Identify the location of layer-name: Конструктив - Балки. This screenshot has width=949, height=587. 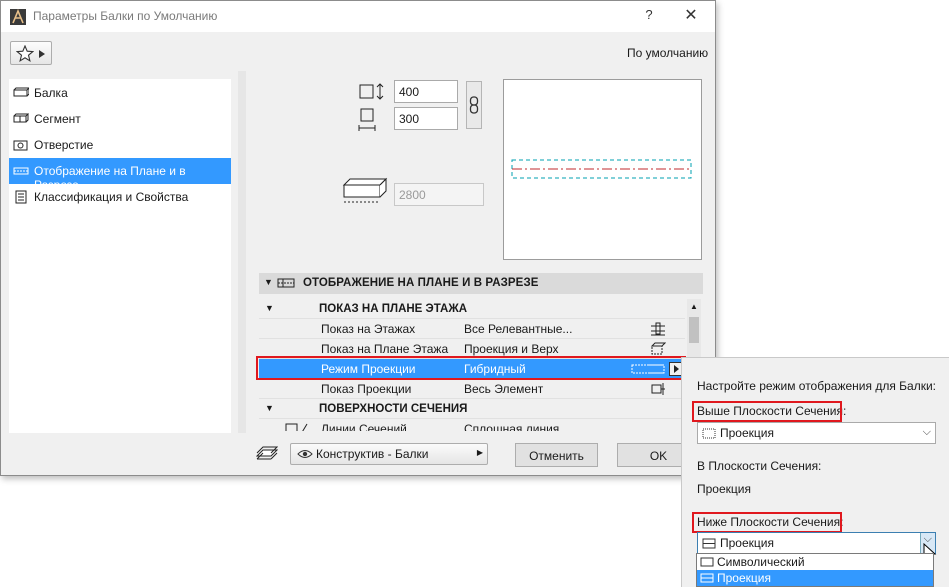
(372, 454).